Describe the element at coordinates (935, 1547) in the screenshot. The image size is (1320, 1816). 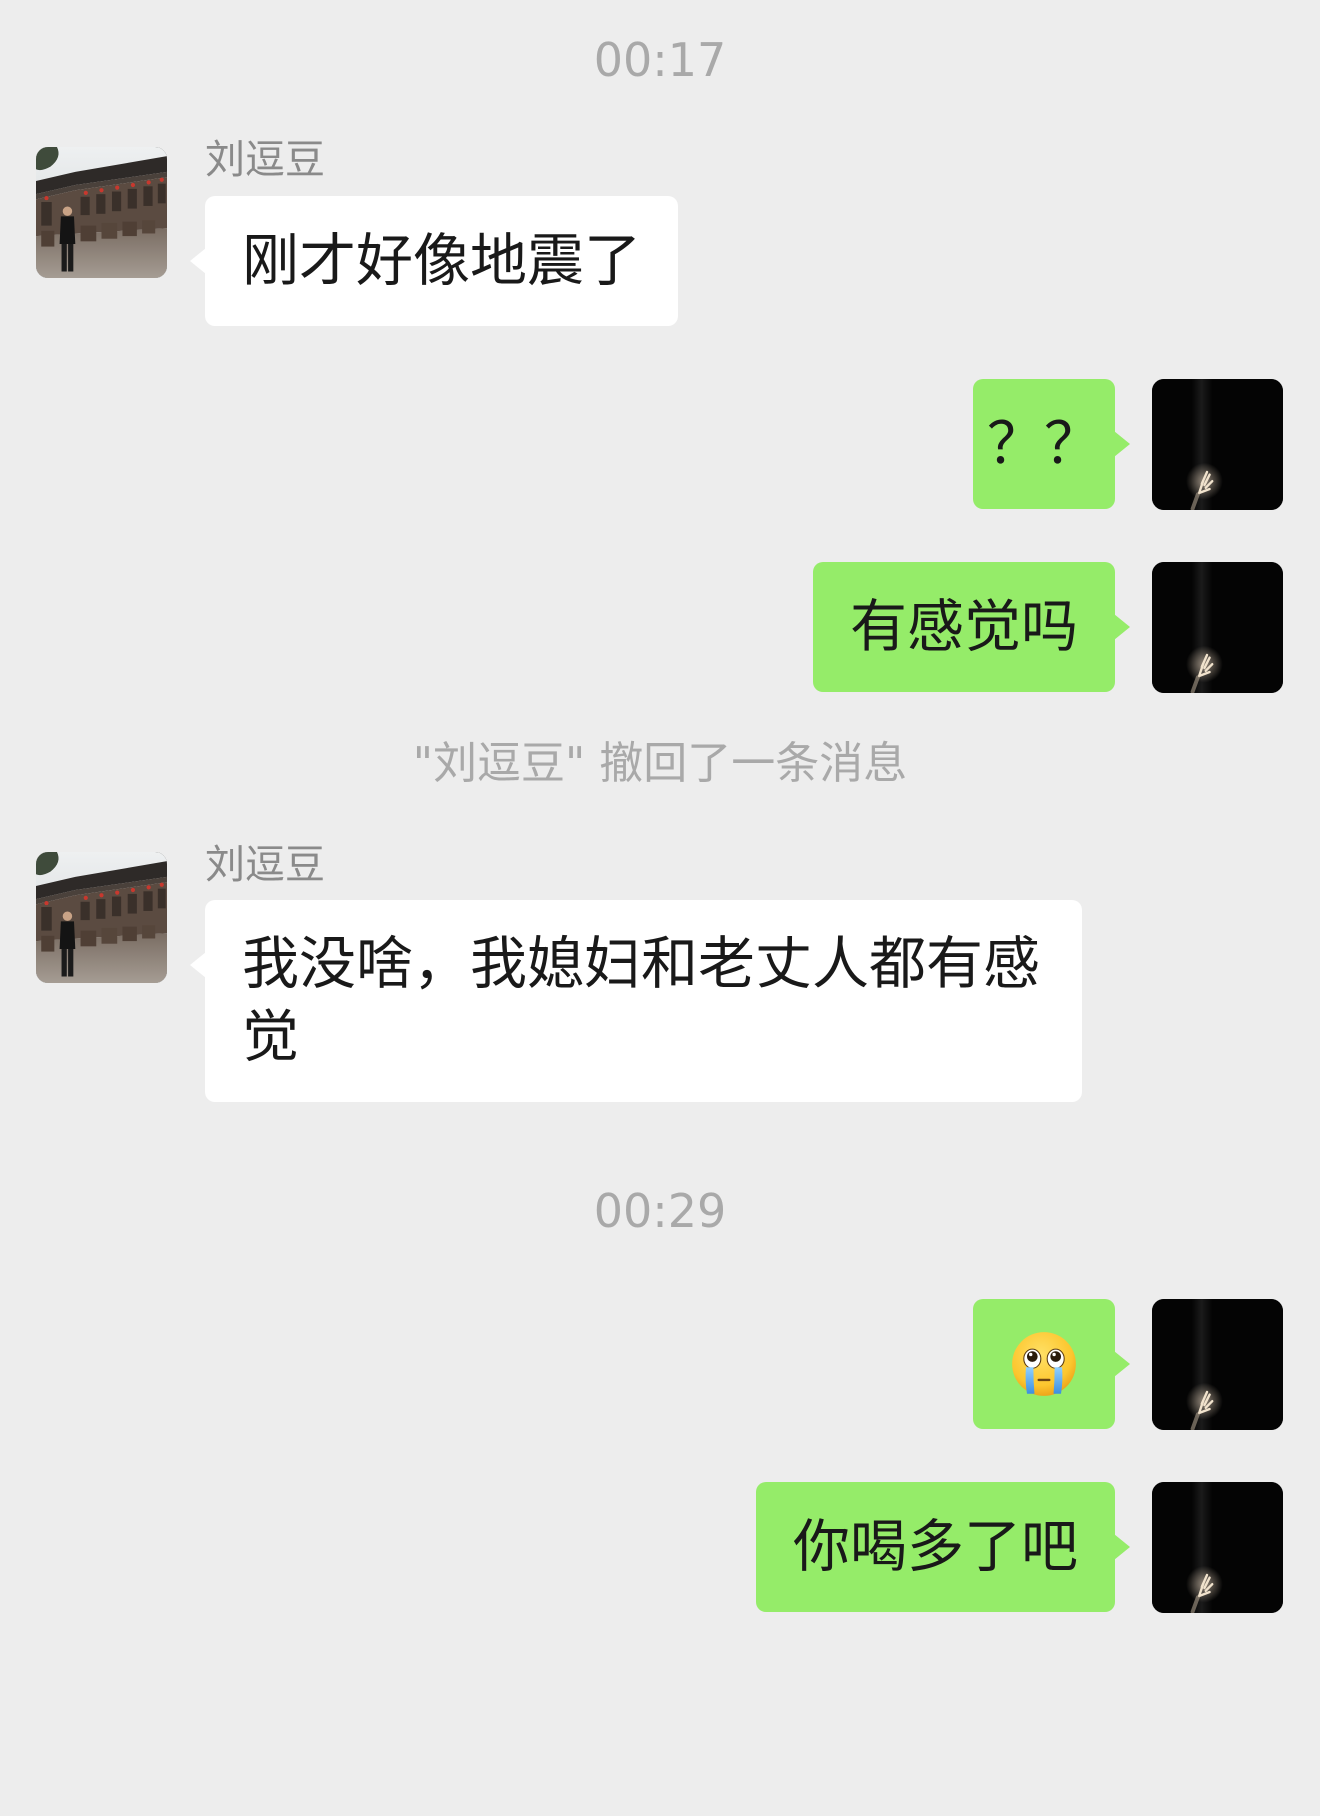
I see `message-text: 你喝多了吧` at that location.